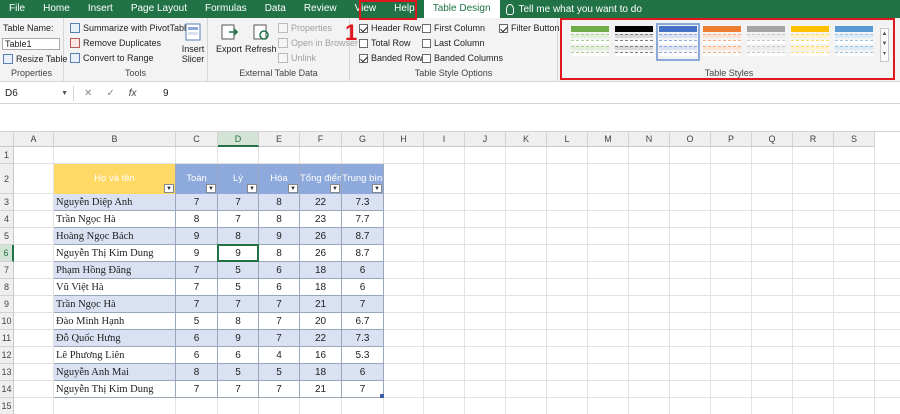  Describe the element at coordinates (238, 253) in the screenshot. I see `active-cell-selection` at that location.